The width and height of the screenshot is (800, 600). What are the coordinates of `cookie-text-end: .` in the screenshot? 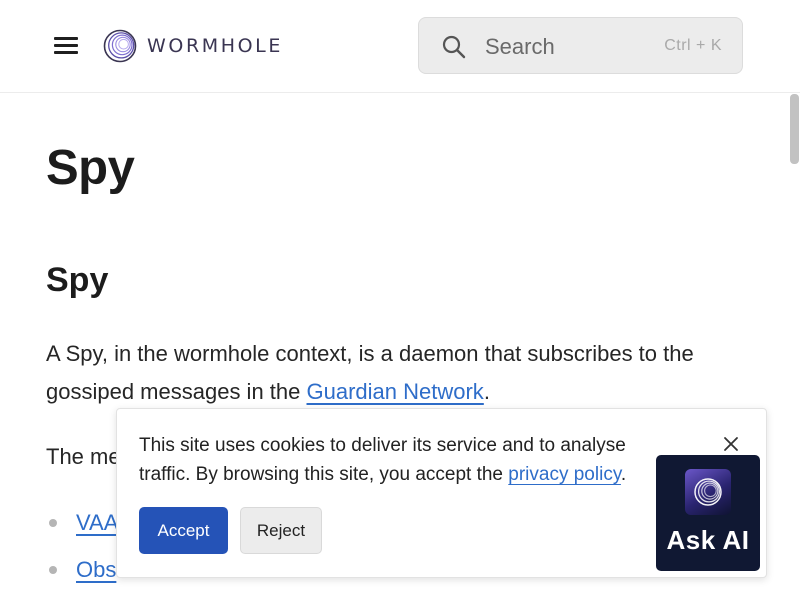 It's located at (623, 474).